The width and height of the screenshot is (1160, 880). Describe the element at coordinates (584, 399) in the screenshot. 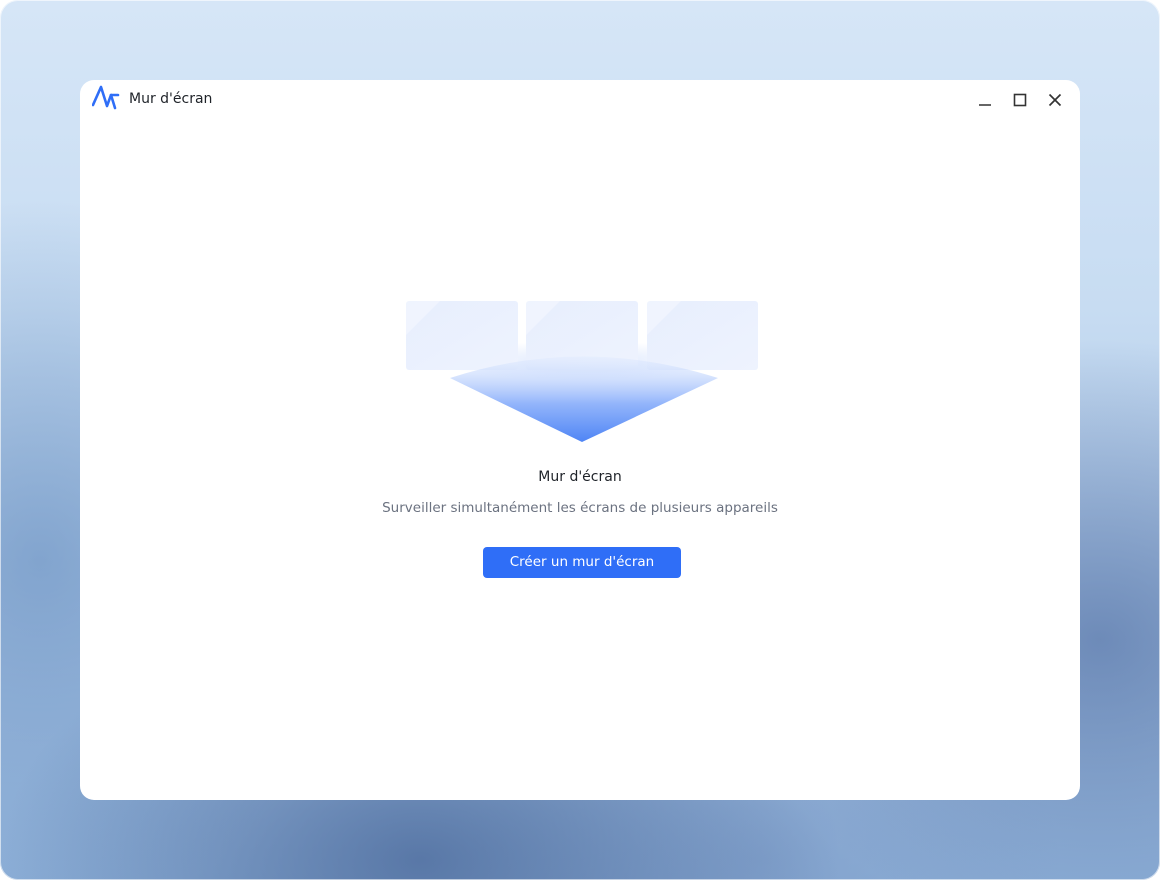

I see `projection-beam` at that location.